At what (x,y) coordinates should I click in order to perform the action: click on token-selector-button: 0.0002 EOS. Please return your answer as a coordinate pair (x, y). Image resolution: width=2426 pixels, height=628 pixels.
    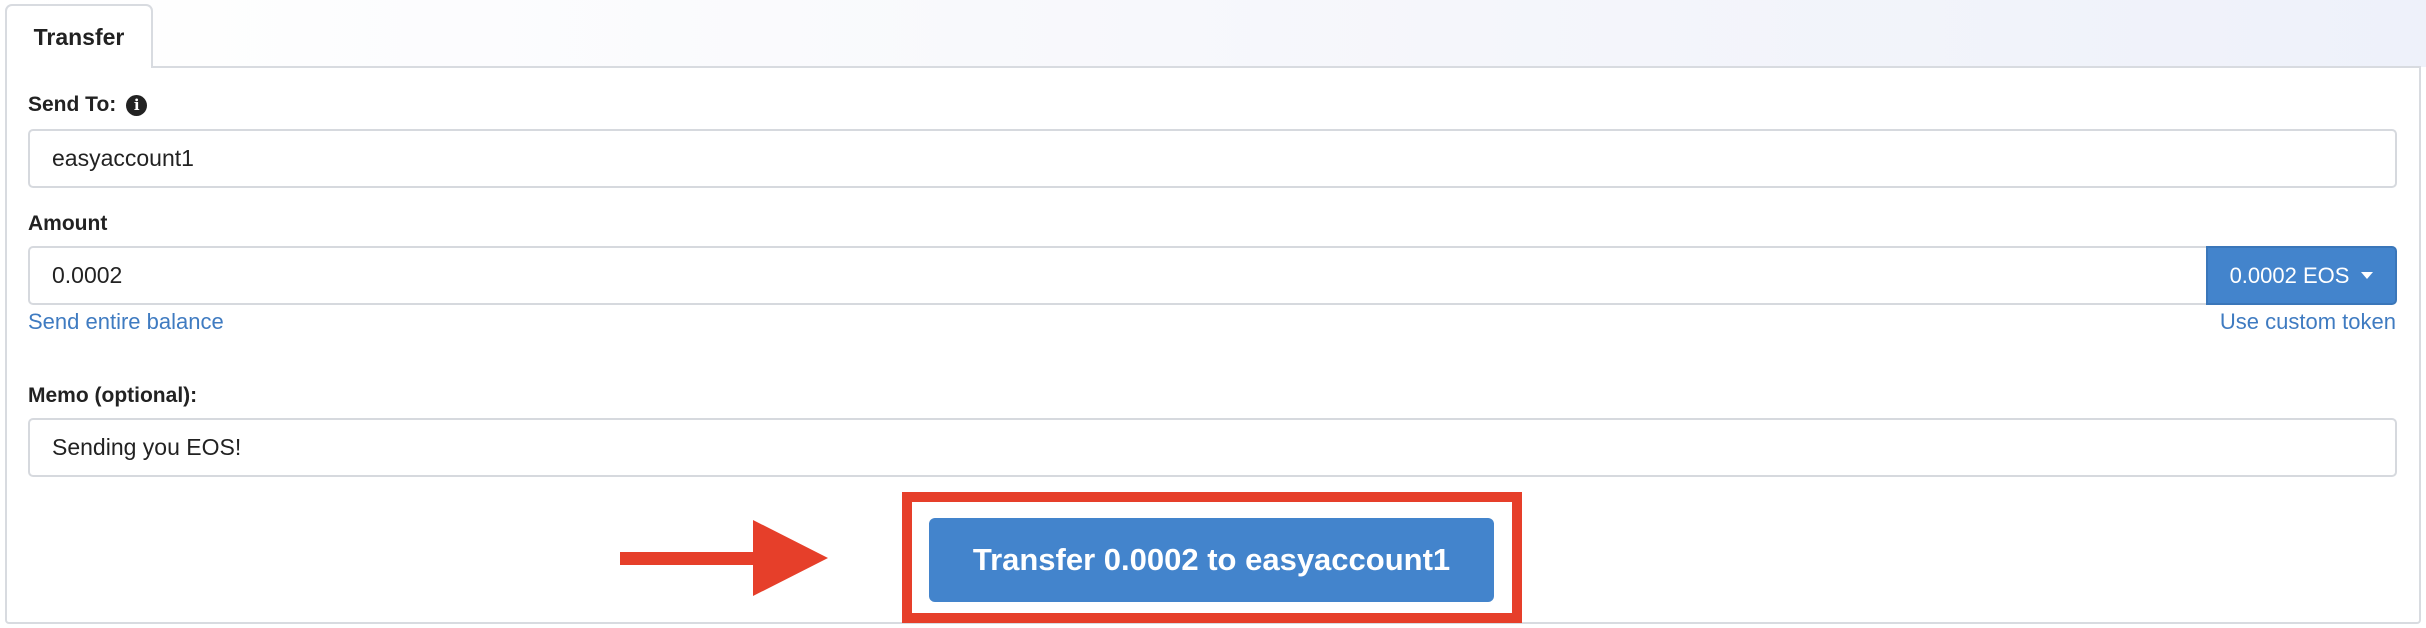
    Looking at the image, I should click on (2301, 275).